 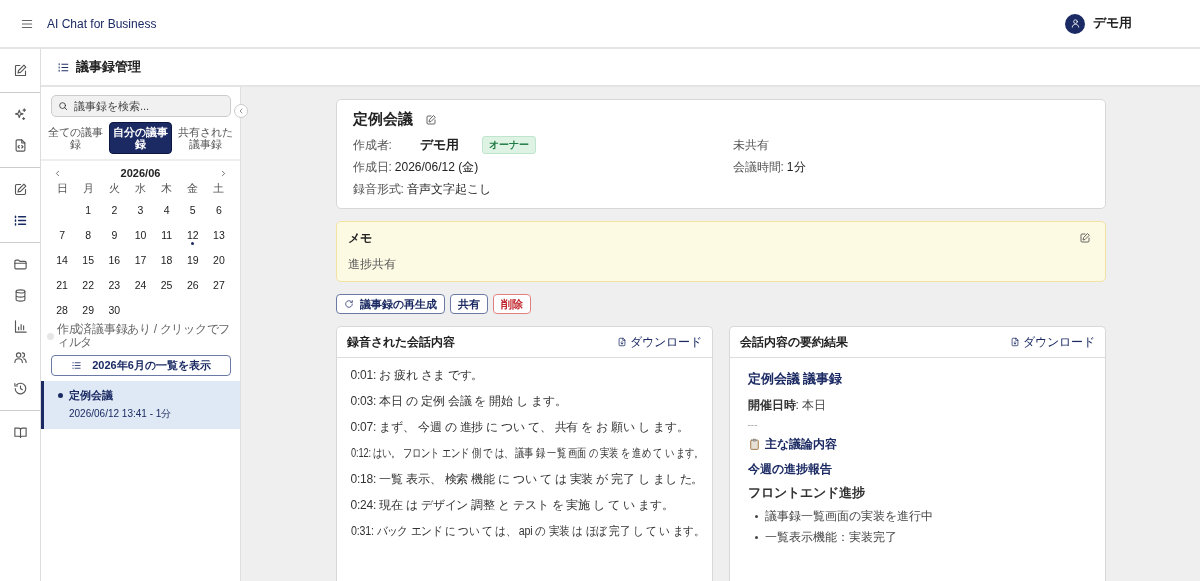 What do you see at coordinates (114, 209) in the screenshot?
I see `calendar-day: 2` at bounding box center [114, 209].